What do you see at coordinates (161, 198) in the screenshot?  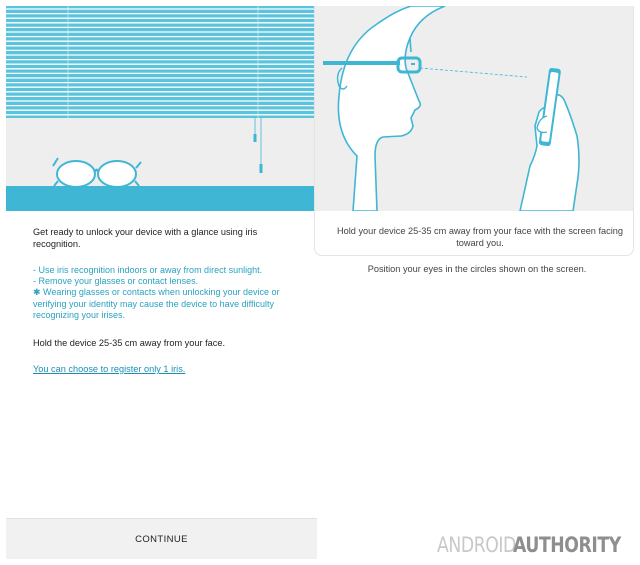 I see `table-surface` at bounding box center [161, 198].